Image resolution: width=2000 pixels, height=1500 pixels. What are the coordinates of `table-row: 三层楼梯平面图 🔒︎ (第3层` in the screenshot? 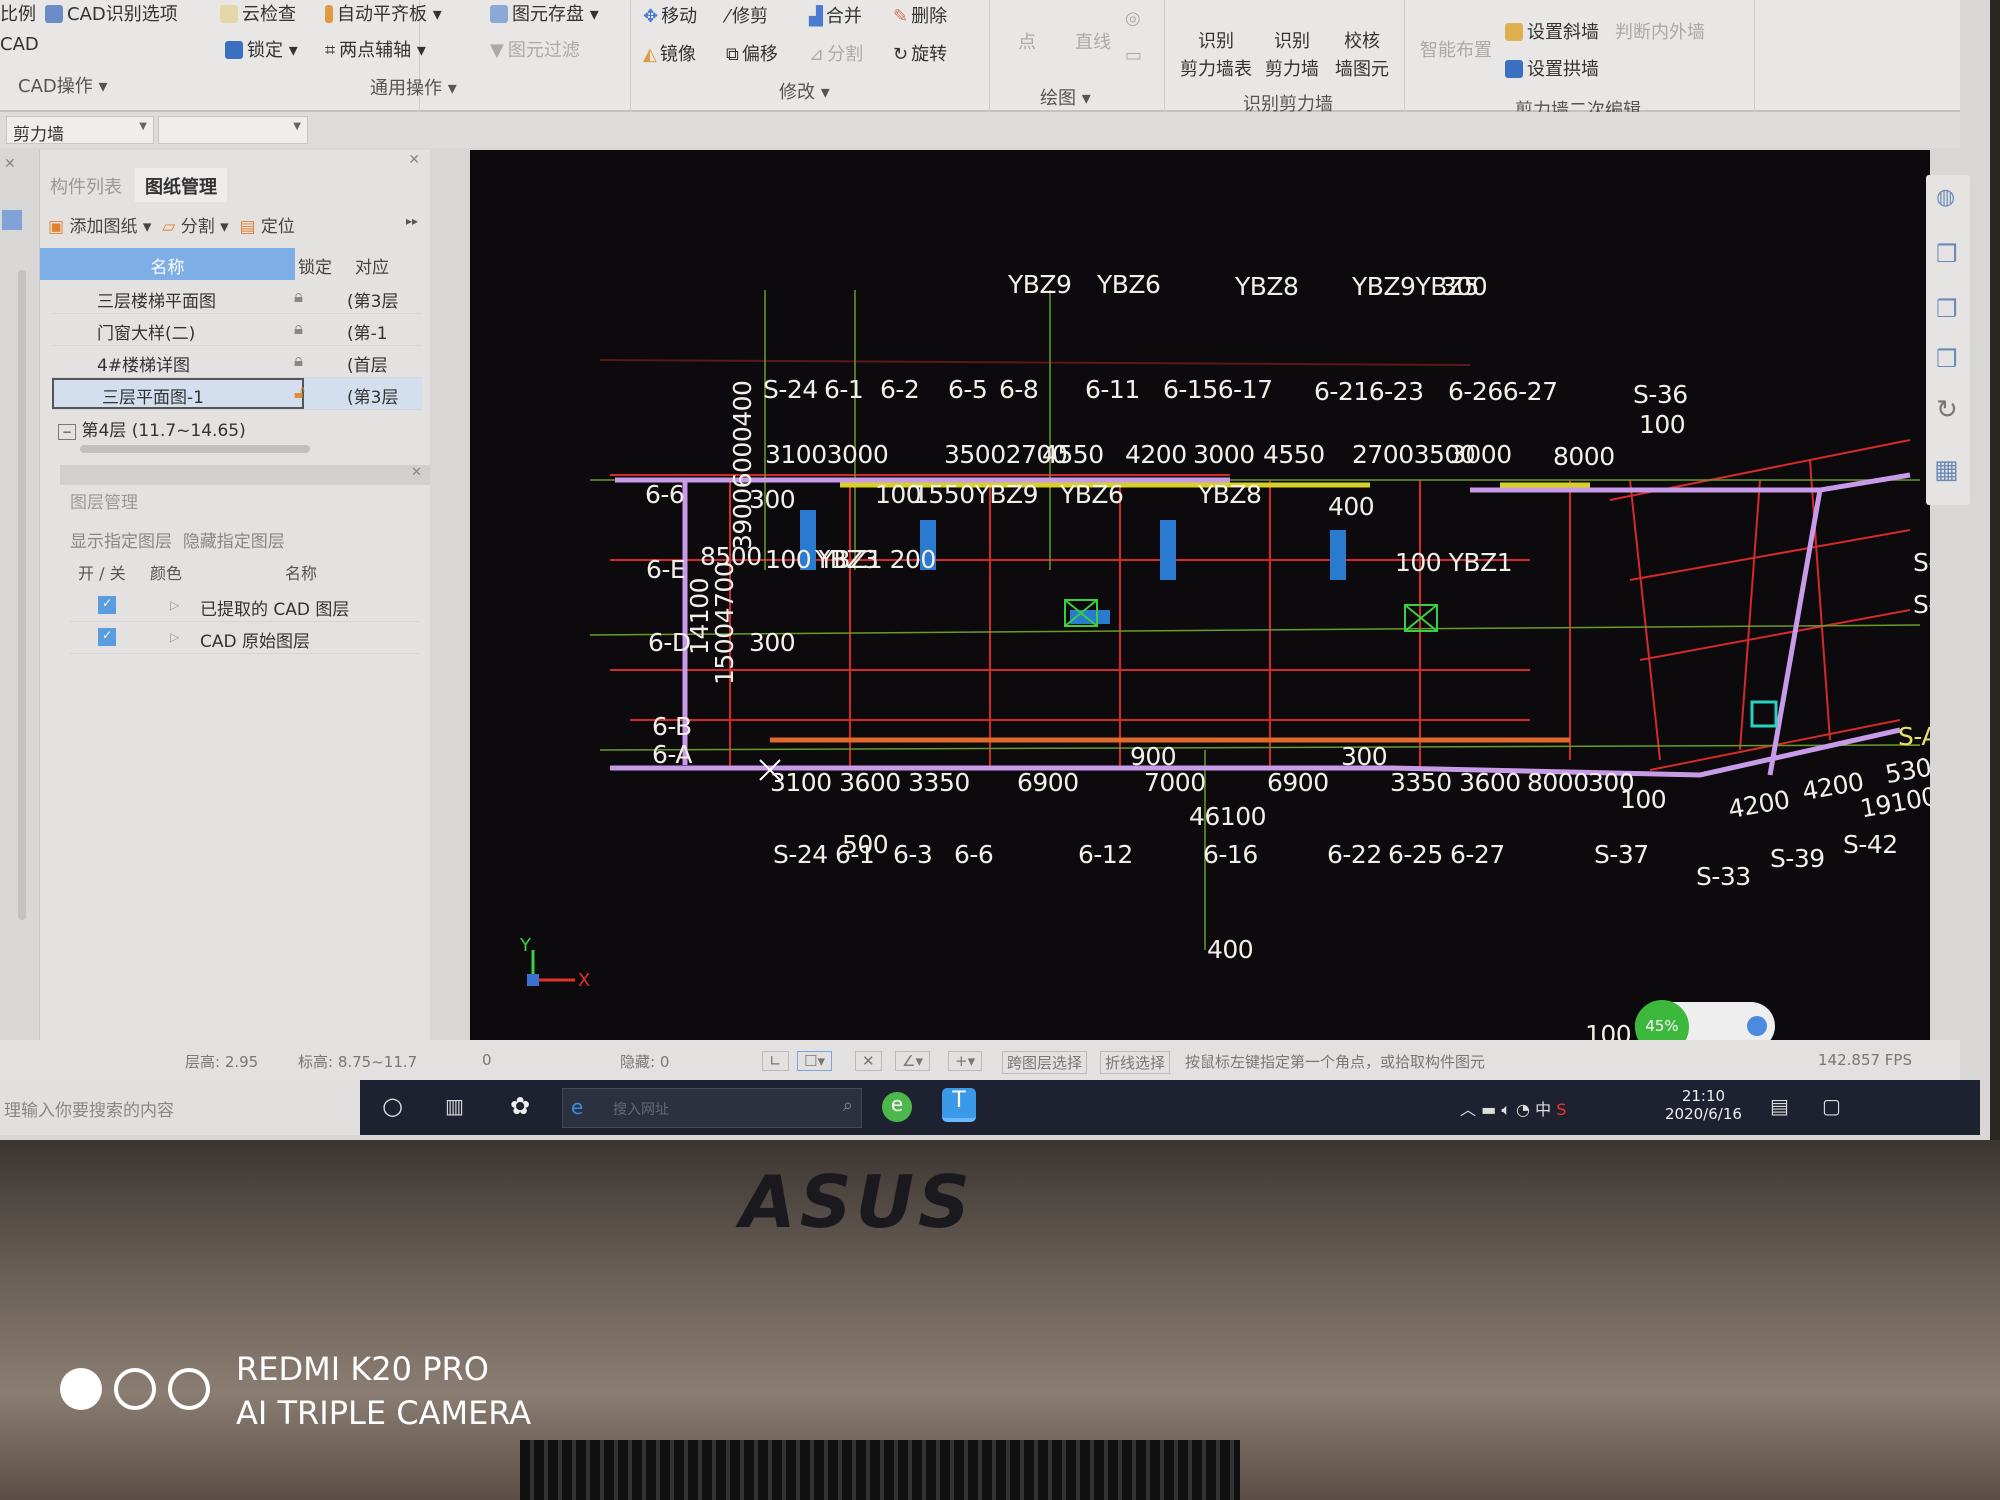 It's located at (237, 298).